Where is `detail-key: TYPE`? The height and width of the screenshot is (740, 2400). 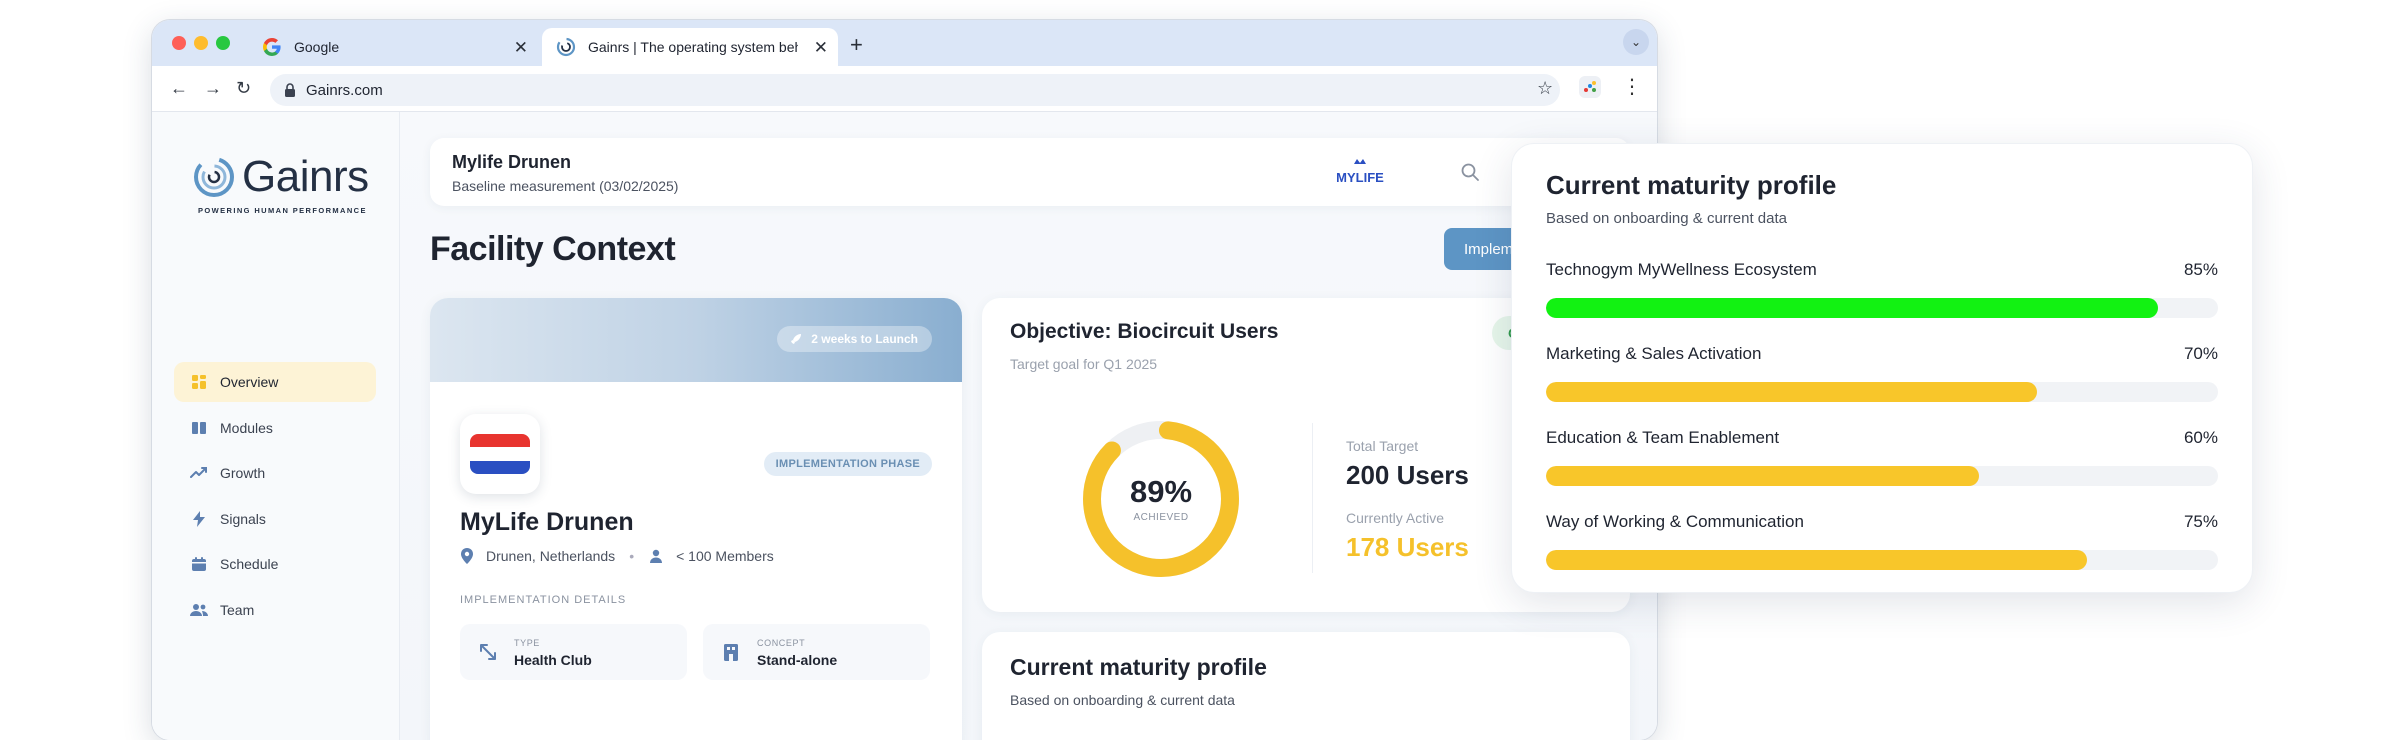
detail-key: TYPE is located at coordinates (527, 643).